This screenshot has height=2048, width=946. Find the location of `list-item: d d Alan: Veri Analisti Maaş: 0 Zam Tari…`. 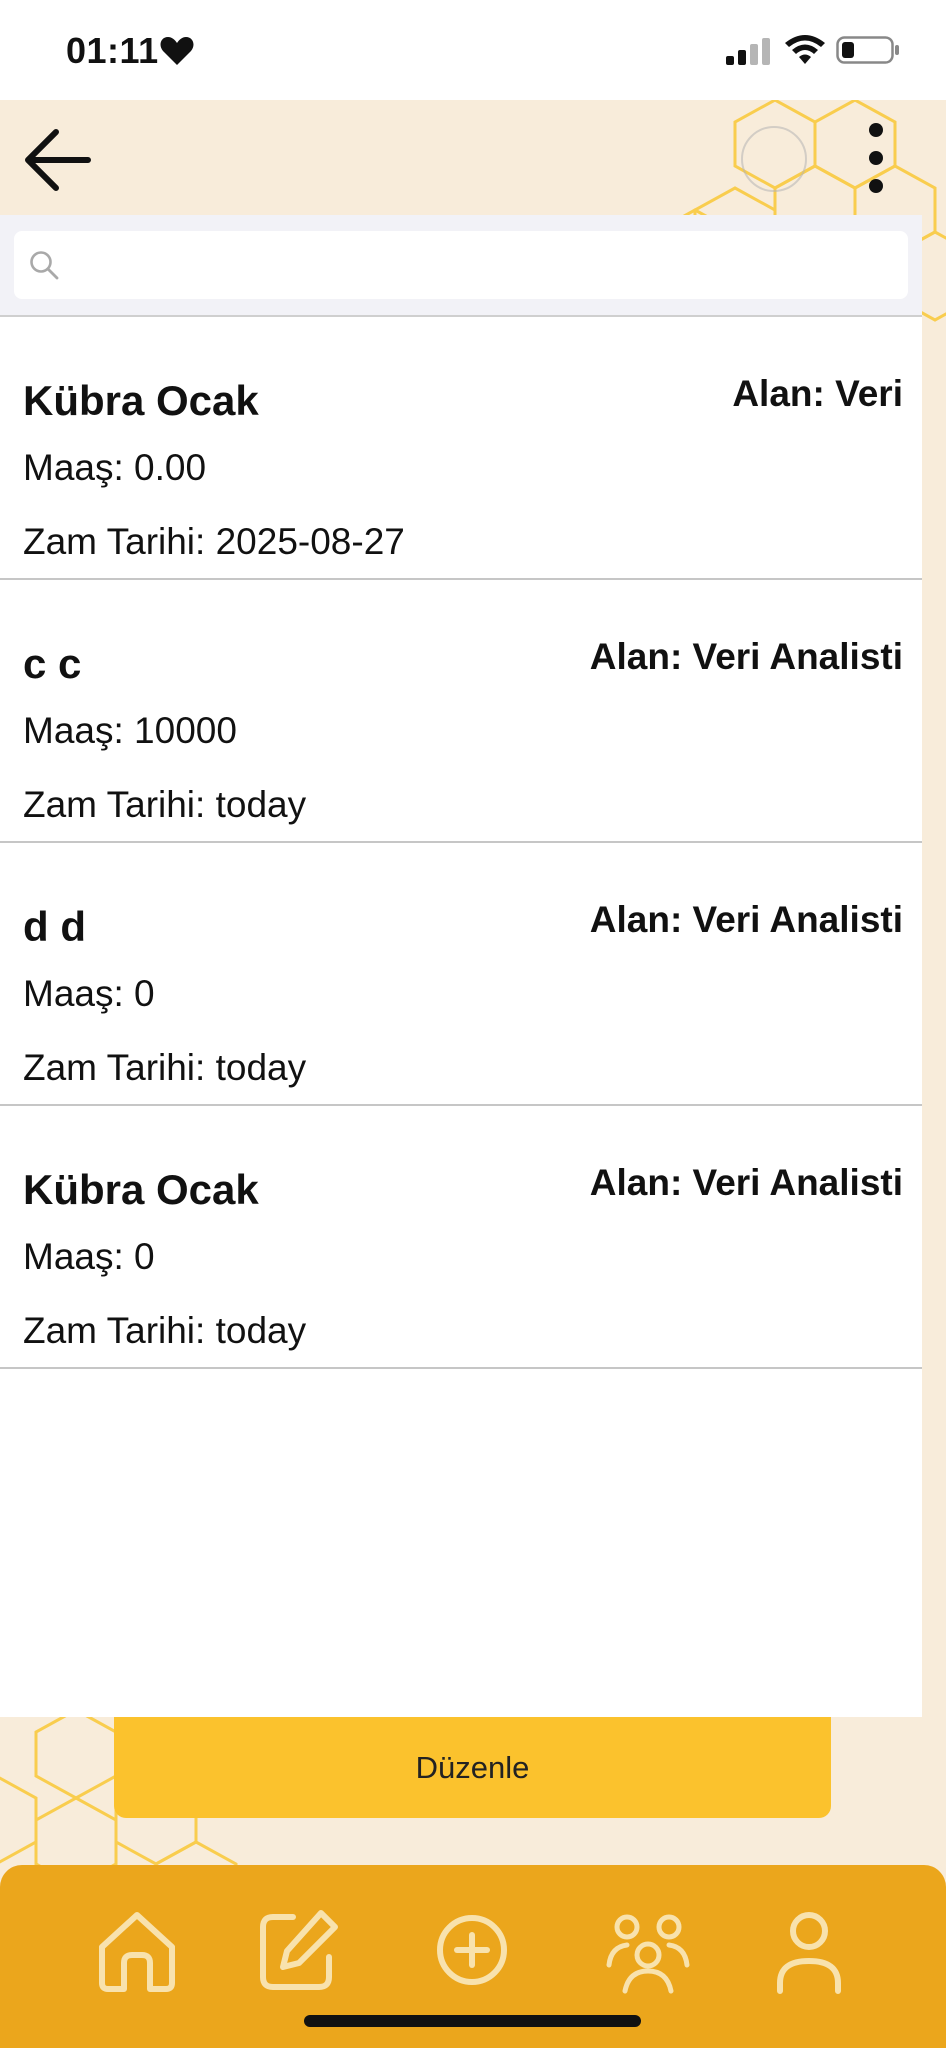

list-item: d d Alan: Veri Analisti Maaş: 0 Zam Tari… is located at coordinates (461, 974).